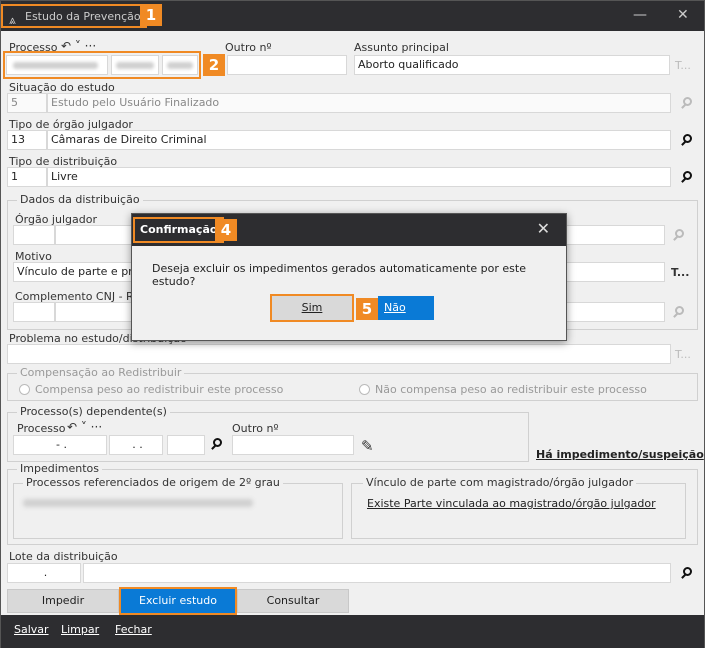 The image size is (705, 648). Describe the element at coordinates (352, 631) in the screenshot. I see `bottom-toolbar: Salvar Limpar Fechar` at that location.